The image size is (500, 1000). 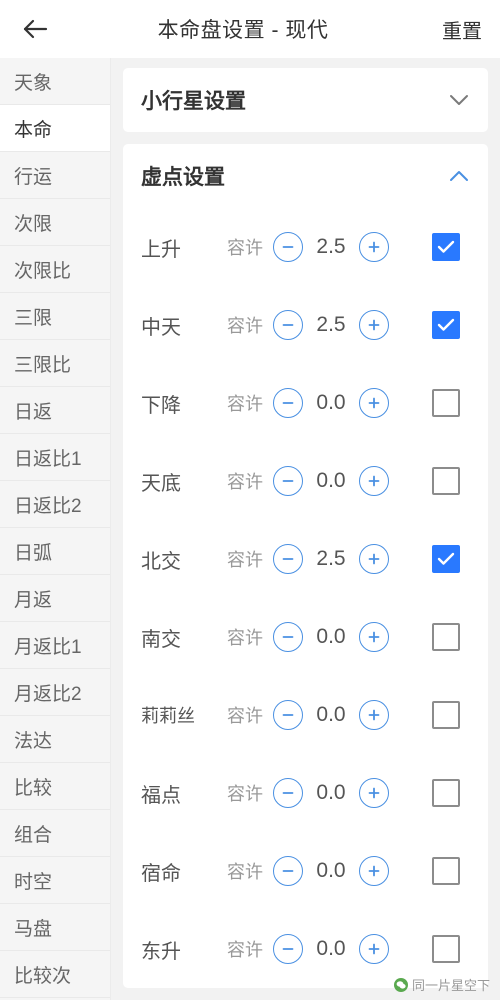 I want to click on sidebar-item-label: 时空, so click(x=33, y=882).